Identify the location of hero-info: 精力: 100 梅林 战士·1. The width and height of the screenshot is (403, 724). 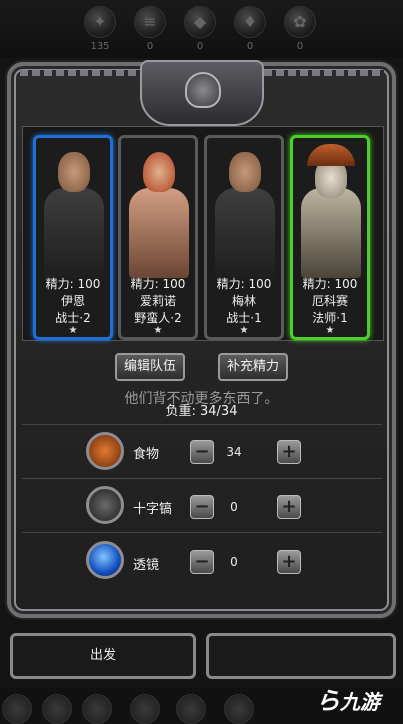
(244, 301).